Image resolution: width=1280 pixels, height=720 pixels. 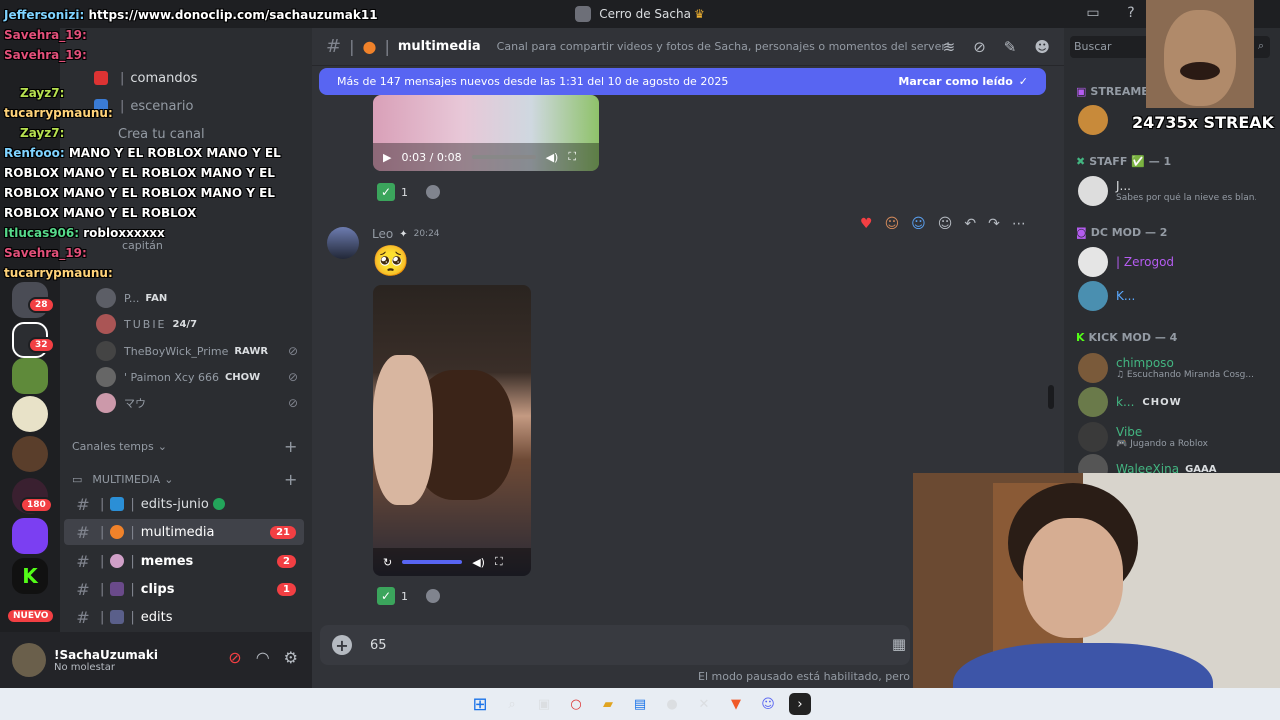 I want to click on channel-edits-junio: # | | edits-junio, so click(x=184, y=504).